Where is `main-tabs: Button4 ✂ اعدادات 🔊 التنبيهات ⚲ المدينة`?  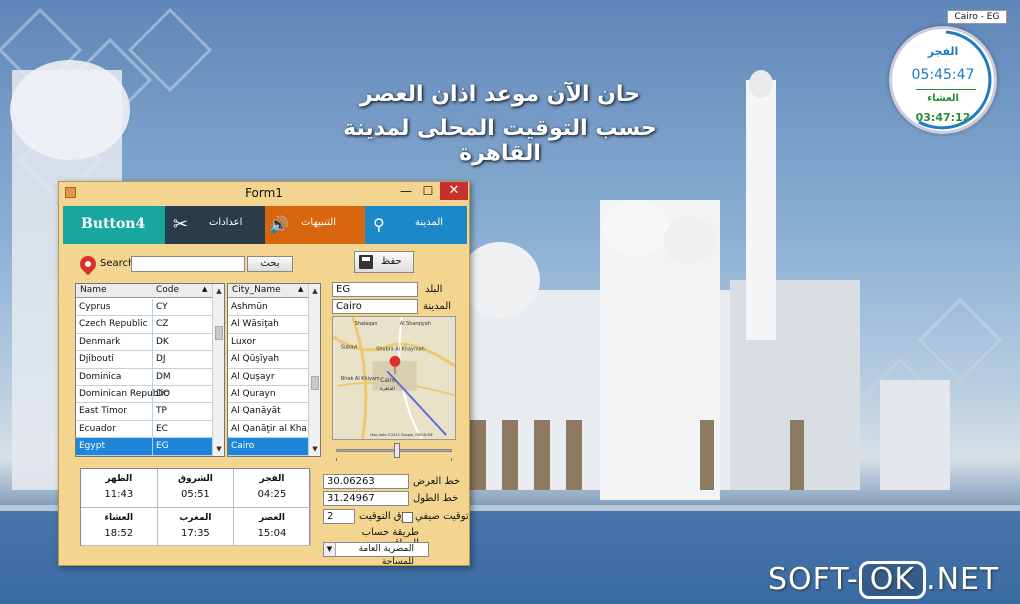 main-tabs: Button4 ✂ اعدادات 🔊 التنبيهات ⚲ المدينة is located at coordinates (265, 225).